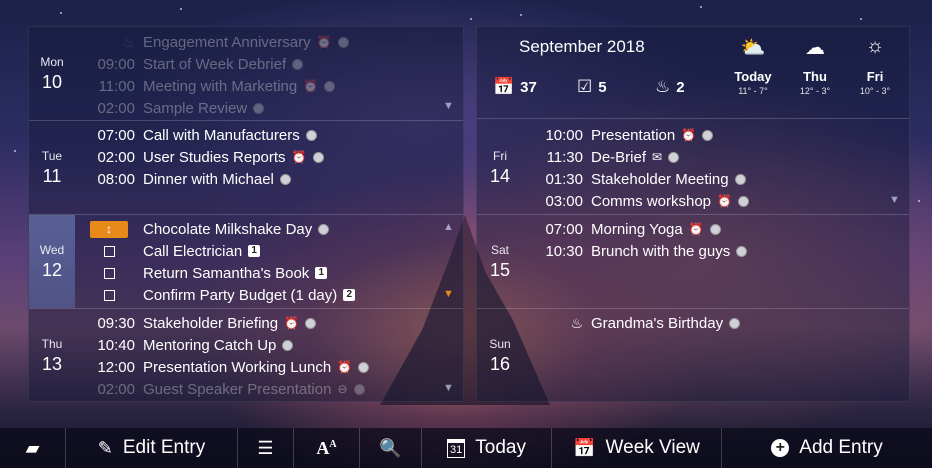 The width and height of the screenshot is (932, 468). What do you see at coordinates (500, 447) in the screenshot?
I see `today-label: Today` at bounding box center [500, 447].